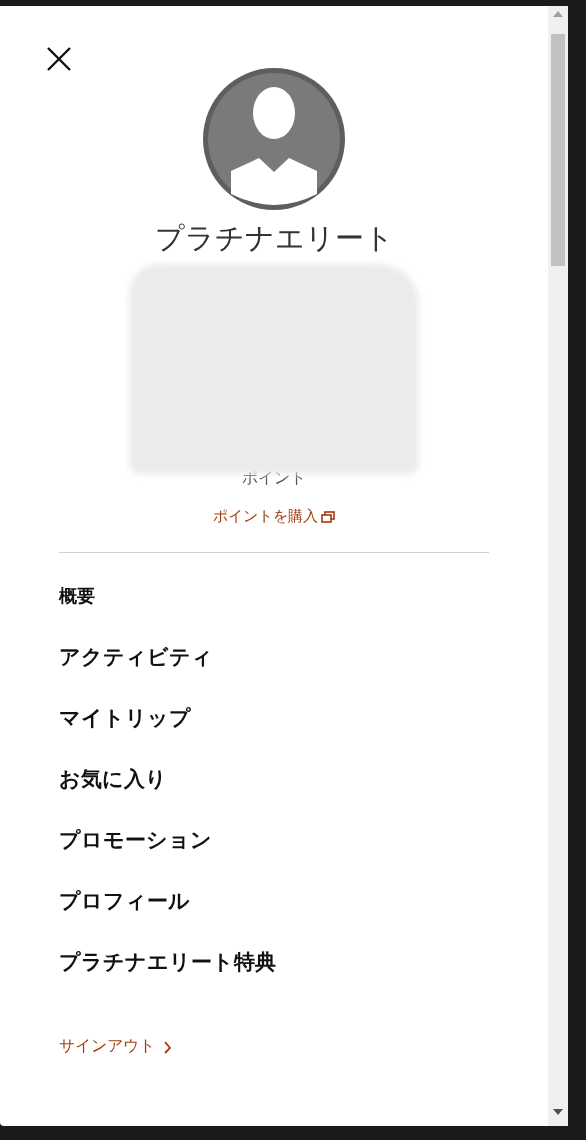 The image size is (586, 1140). Describe the element at coordinates (136, 656) in the screenshot. I see `menu-item: アクティビティ` at that location.